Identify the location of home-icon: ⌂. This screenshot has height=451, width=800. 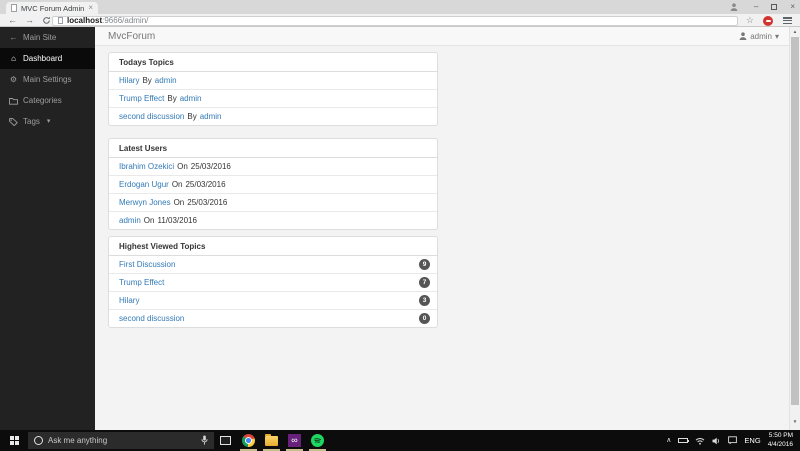
(13, 58).